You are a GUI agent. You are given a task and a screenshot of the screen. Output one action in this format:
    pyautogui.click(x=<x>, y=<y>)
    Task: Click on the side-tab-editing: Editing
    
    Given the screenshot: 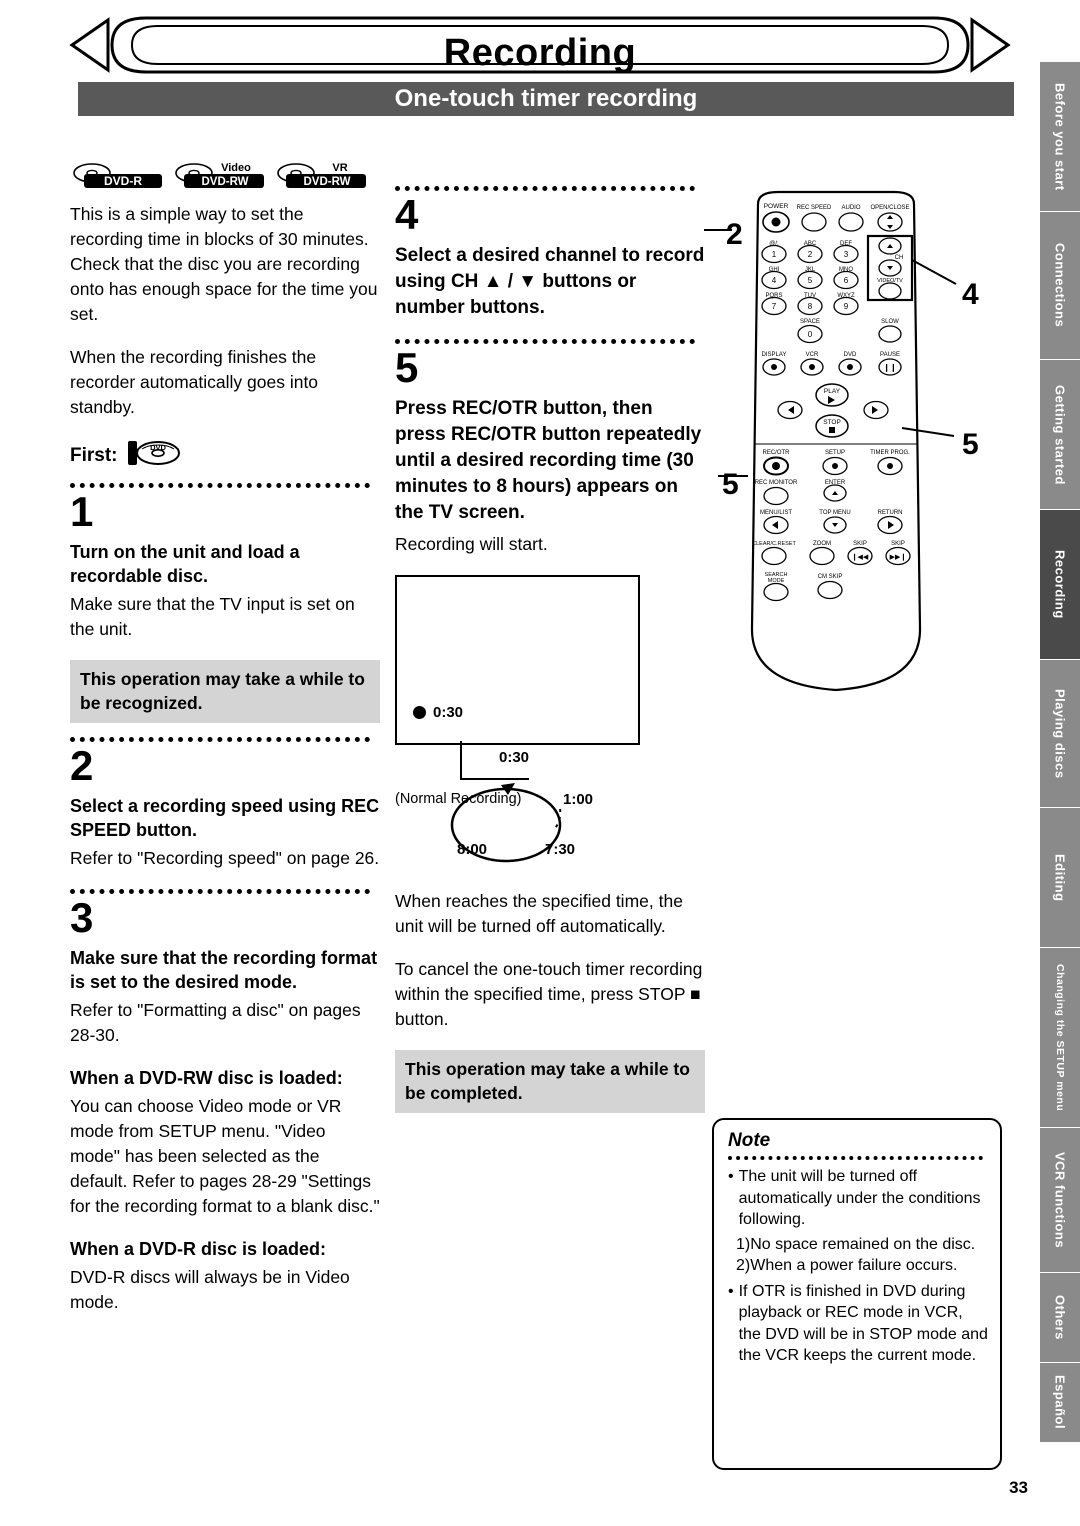 What is the action you would take?
    pyautogui.click(x=1060, y=878)
    